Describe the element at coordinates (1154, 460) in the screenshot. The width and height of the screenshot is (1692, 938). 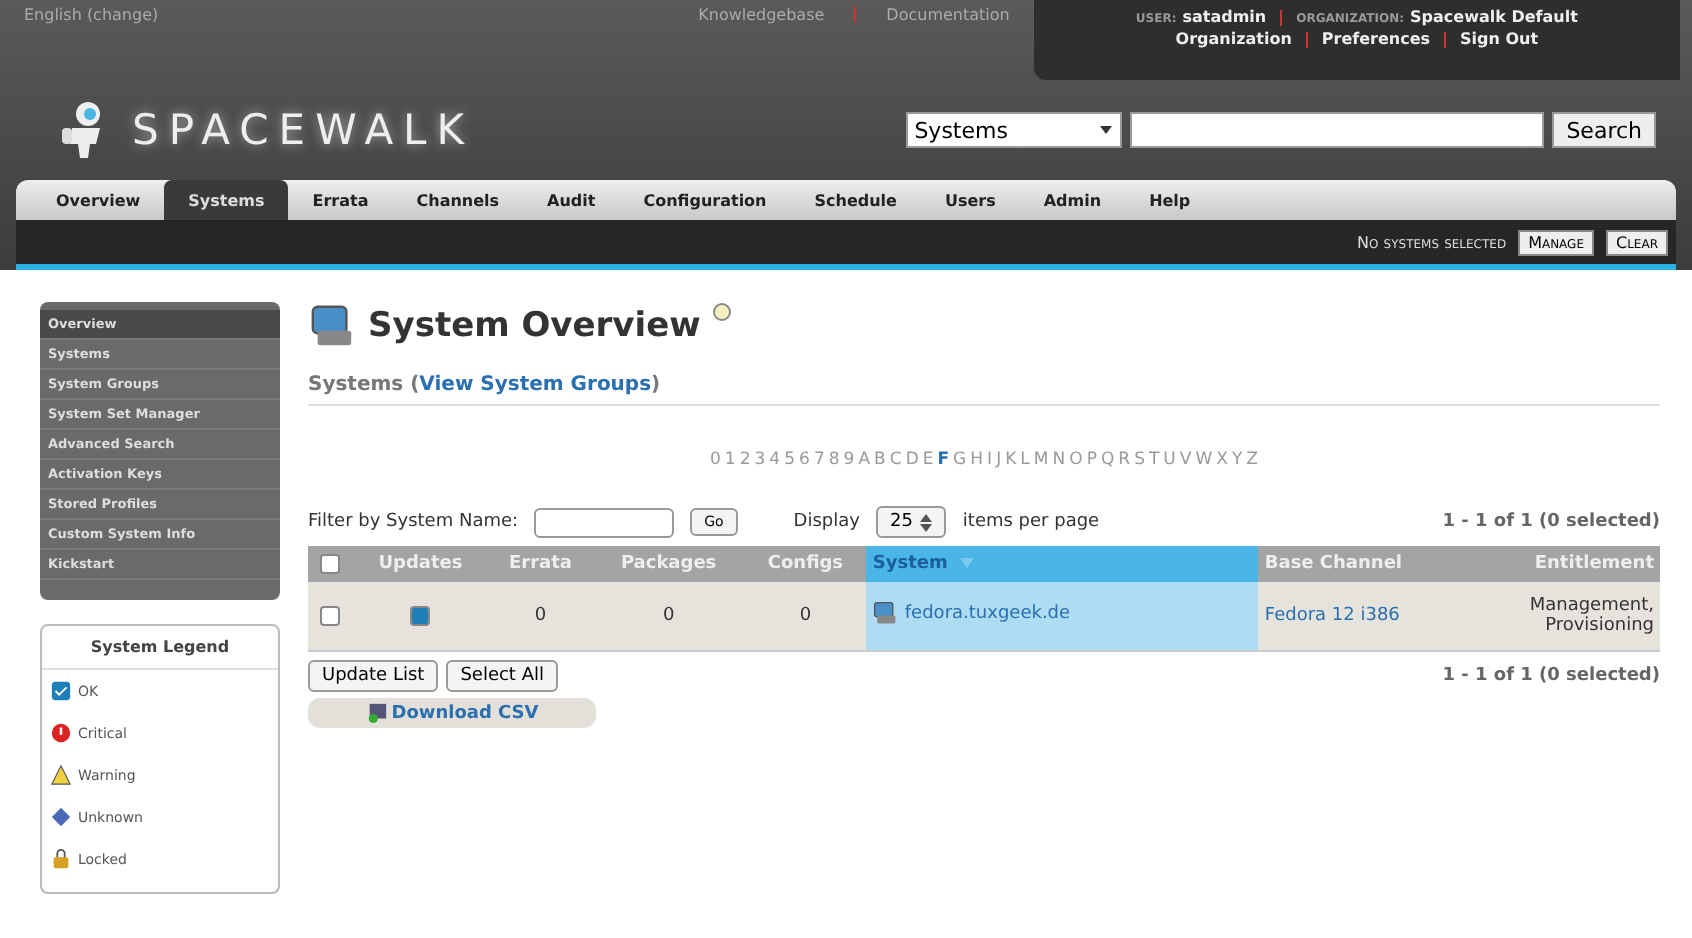
I see `alphabet-letter: T` at that location.